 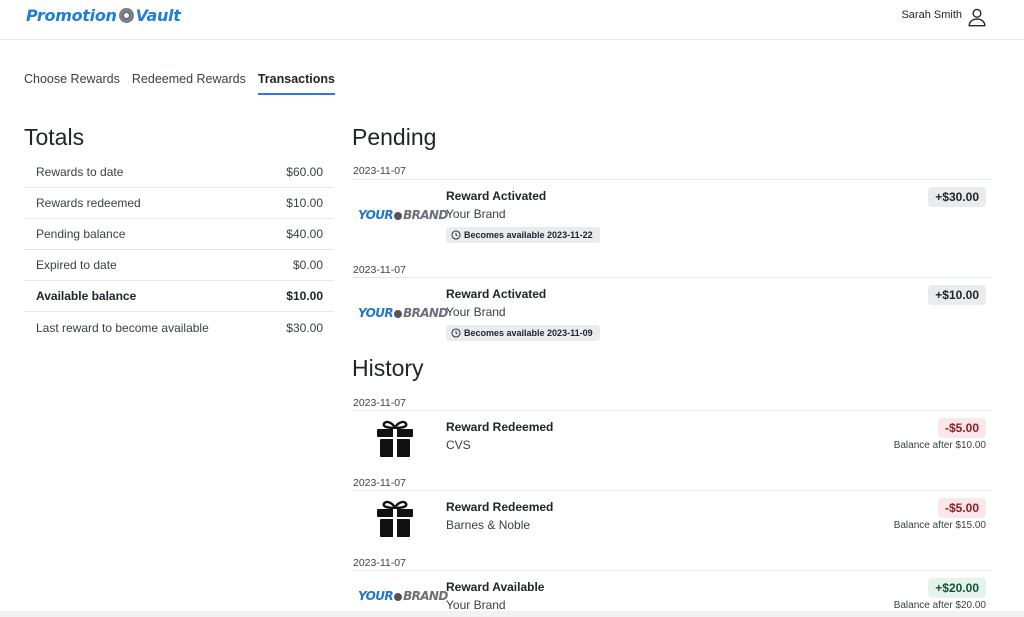 What do you see at coordinates (296, 82) in the screenshot?
I see `tab-transactions: Transactions` at bounding box center [296, 82].